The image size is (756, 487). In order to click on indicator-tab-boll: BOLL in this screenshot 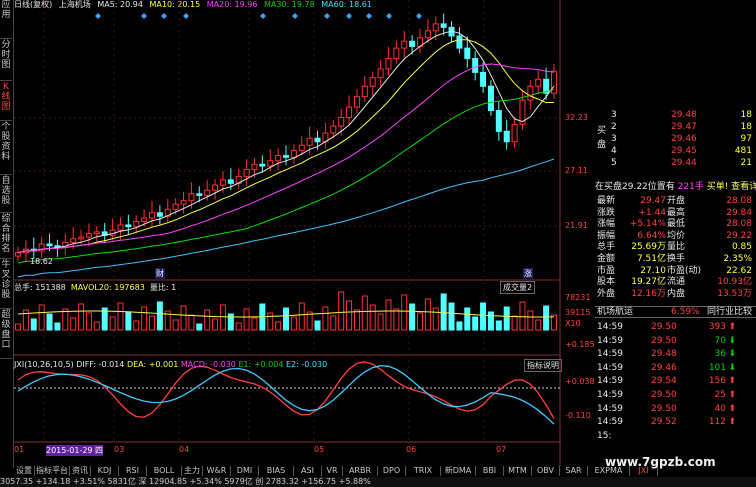, I will do `click(164, 471)`.